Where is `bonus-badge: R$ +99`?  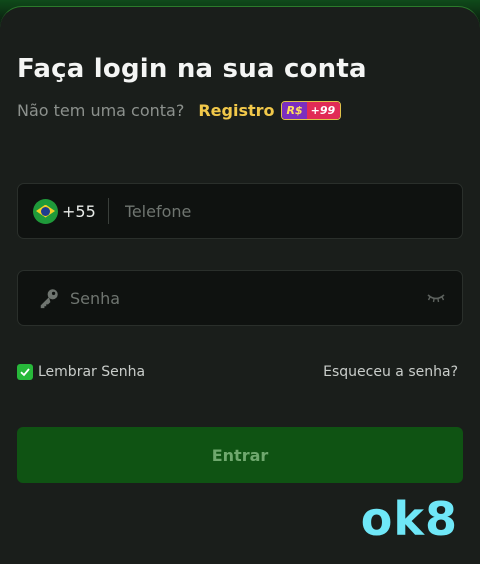
bonus-badge: R$ +99 is located at coordinates (311, 110).